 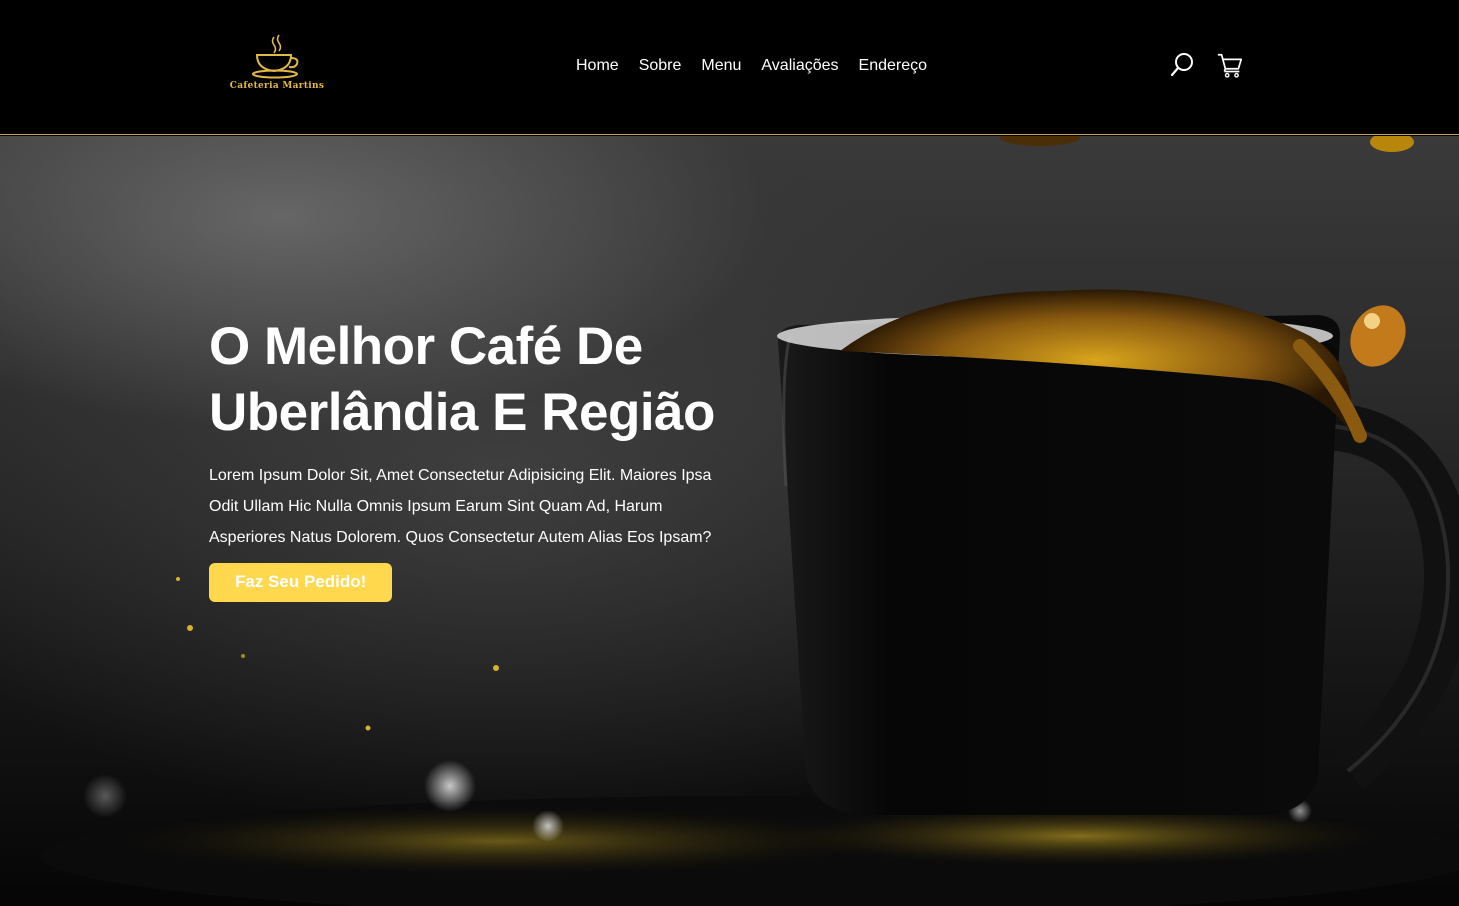 I want to click on cart-button, so click(x=1230, y=65).